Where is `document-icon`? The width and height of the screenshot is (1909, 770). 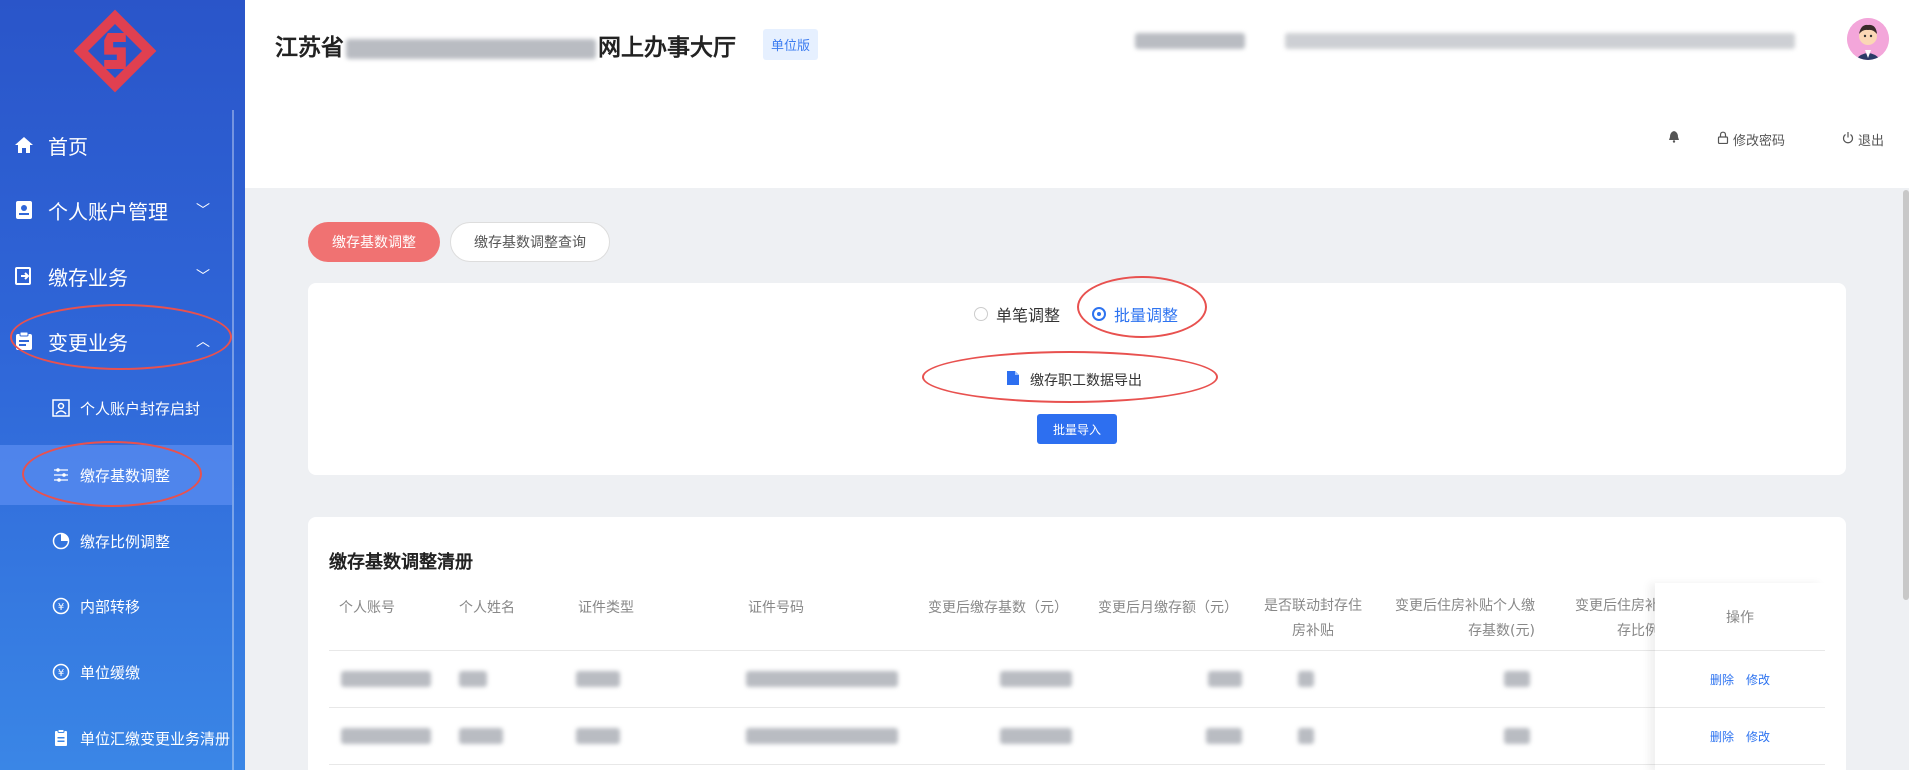 document-icon is located at coordinates (61, 738).